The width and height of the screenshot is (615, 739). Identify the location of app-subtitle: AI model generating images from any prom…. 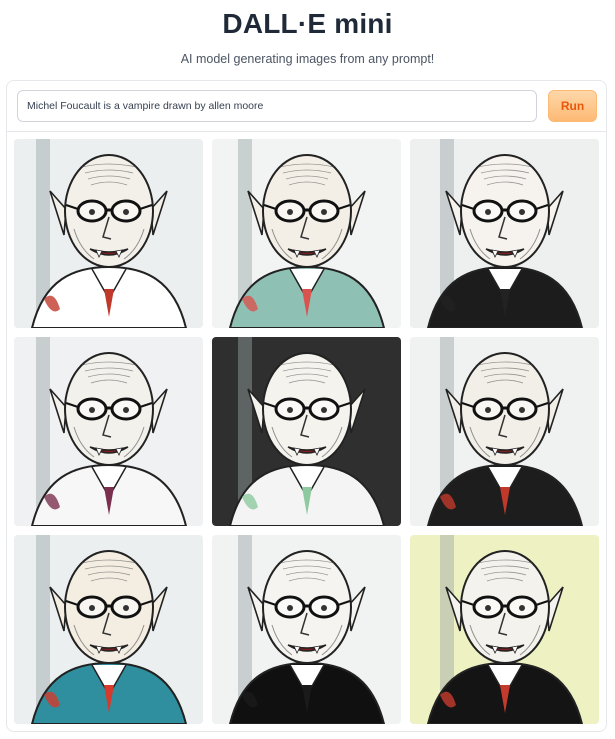
(307, 59).